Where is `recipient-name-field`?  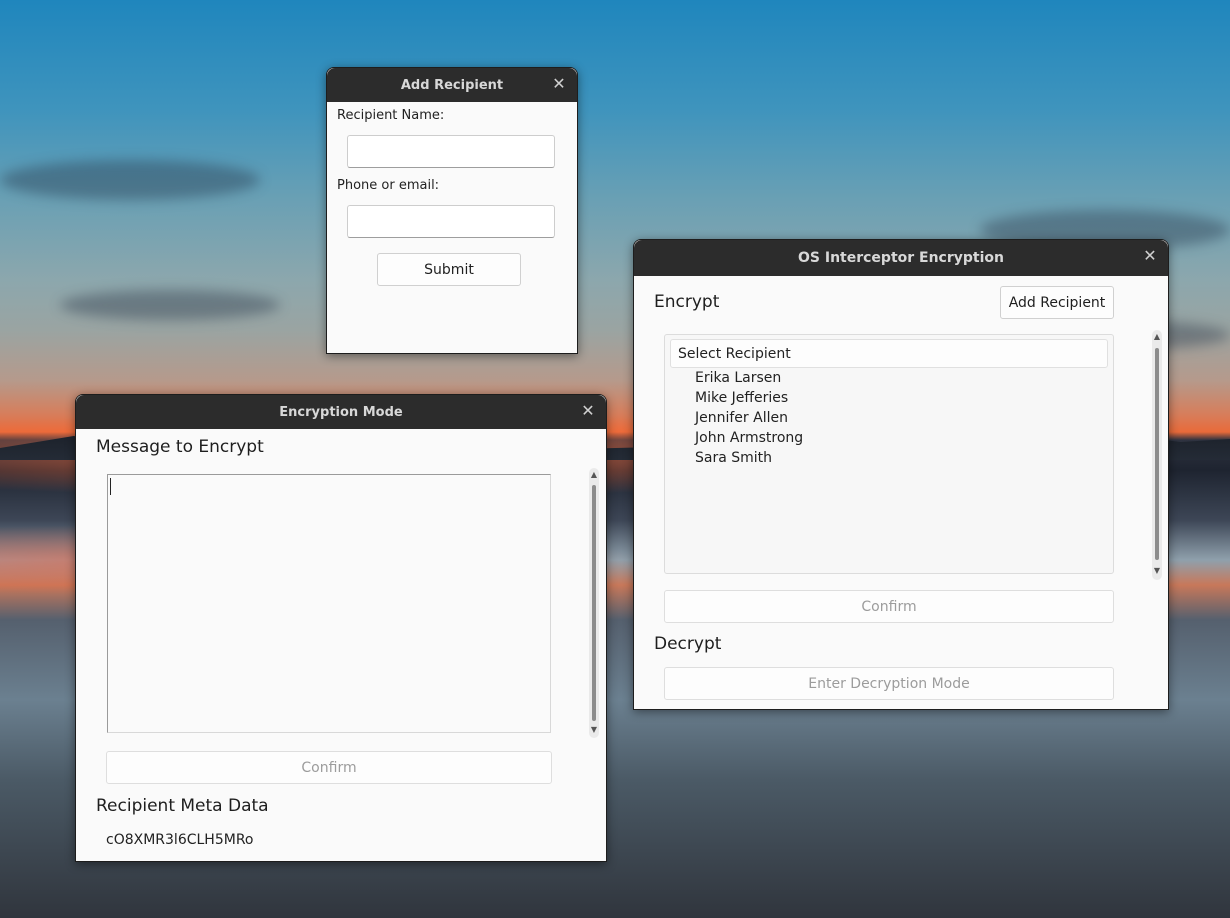
recipient-name-field is located at coordinates (451, 151).